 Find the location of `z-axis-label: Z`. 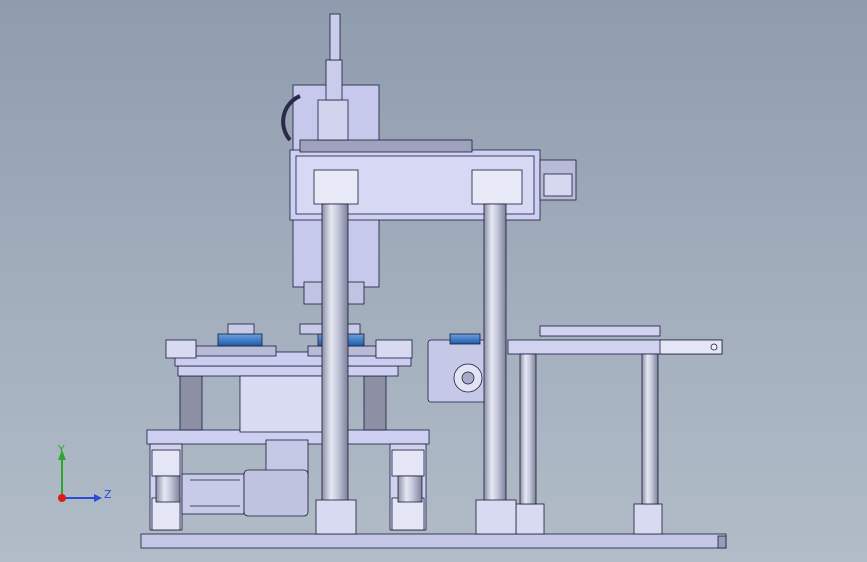

z-axis-label: Z is located at coordinates (108, 494).